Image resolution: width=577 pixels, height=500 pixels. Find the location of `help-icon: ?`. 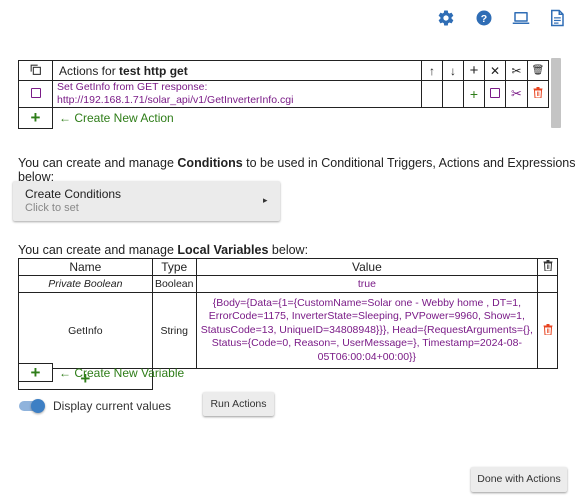

help-icon: ? is located at coordinates (484, 18).